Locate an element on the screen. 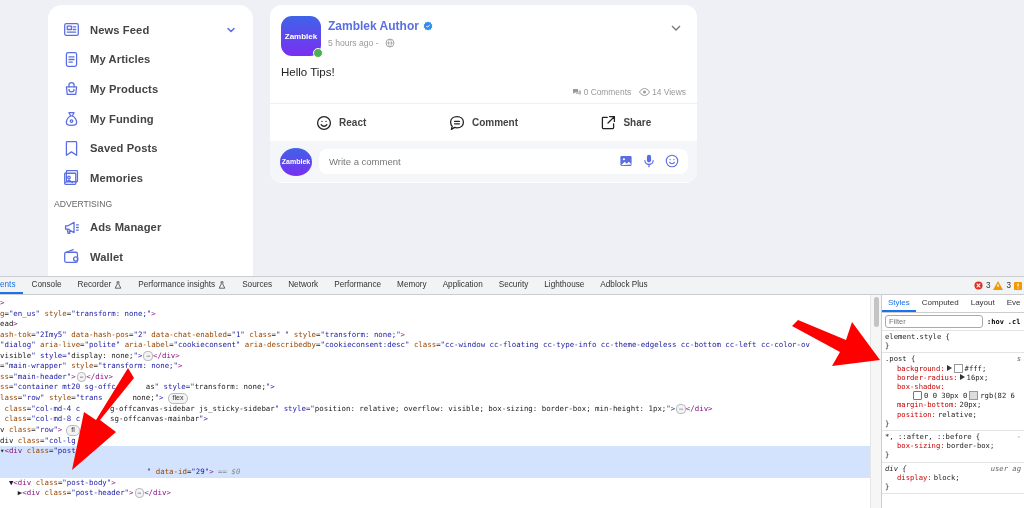 This screenshot has width=1024, height=508. issue-icon is located at coordinates (1018, 285).